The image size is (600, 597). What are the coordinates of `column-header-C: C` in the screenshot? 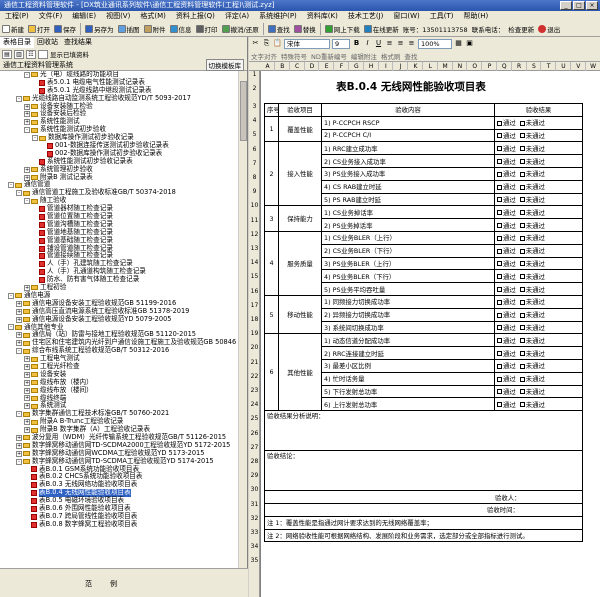 It's located at (298, 66).